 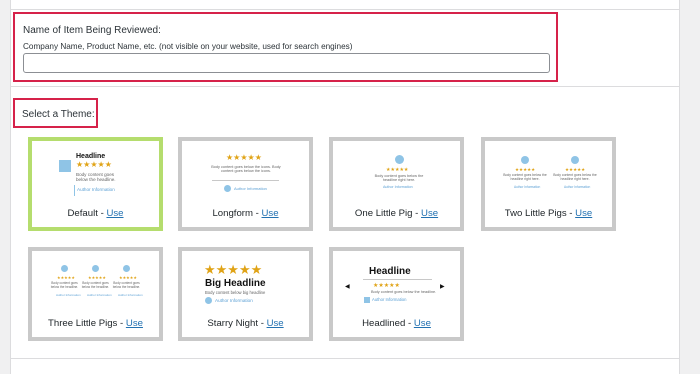 I want to click on item-name-input, so click(x=286, y=63).